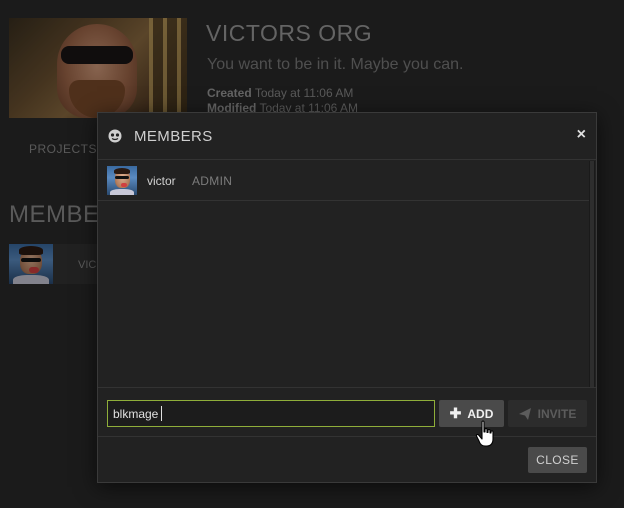 This screenshot has width=624, height=508. I want to click on member-role: ADMIN, so click(212, 181).